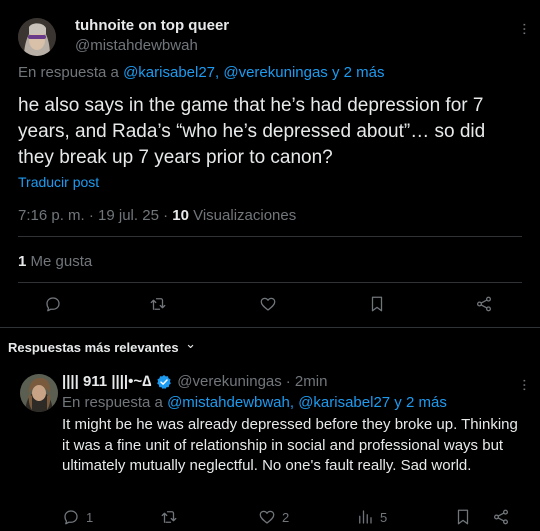  I want to click on views-icon: 5, so click(371, 517).